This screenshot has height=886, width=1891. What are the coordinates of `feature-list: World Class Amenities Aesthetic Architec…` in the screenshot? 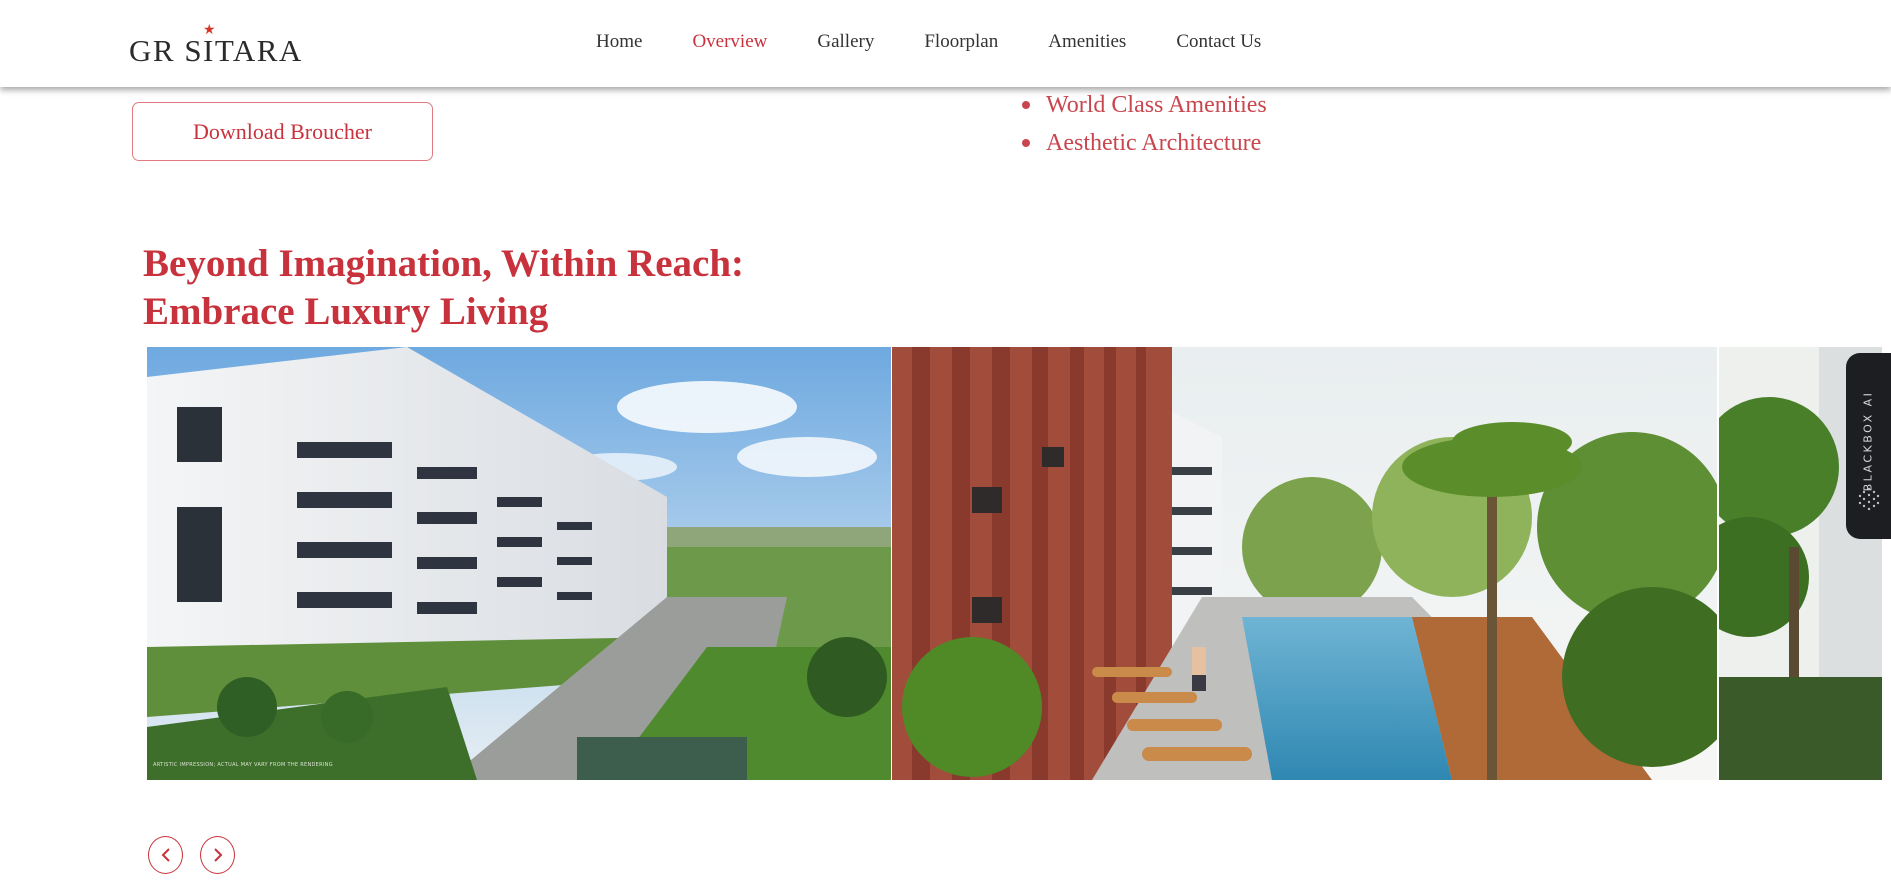 It's located at (1143, 124).